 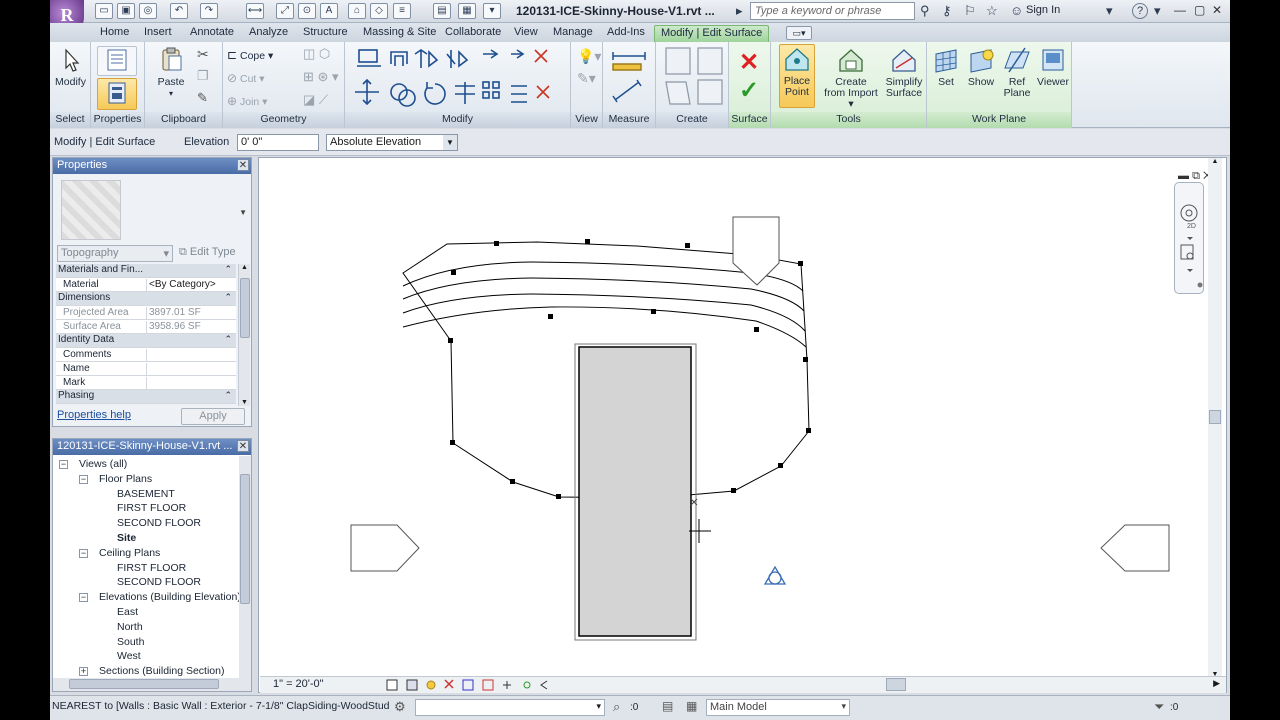 I want to click on browser-vertical-scrollbar, so click(x=245, y=567).